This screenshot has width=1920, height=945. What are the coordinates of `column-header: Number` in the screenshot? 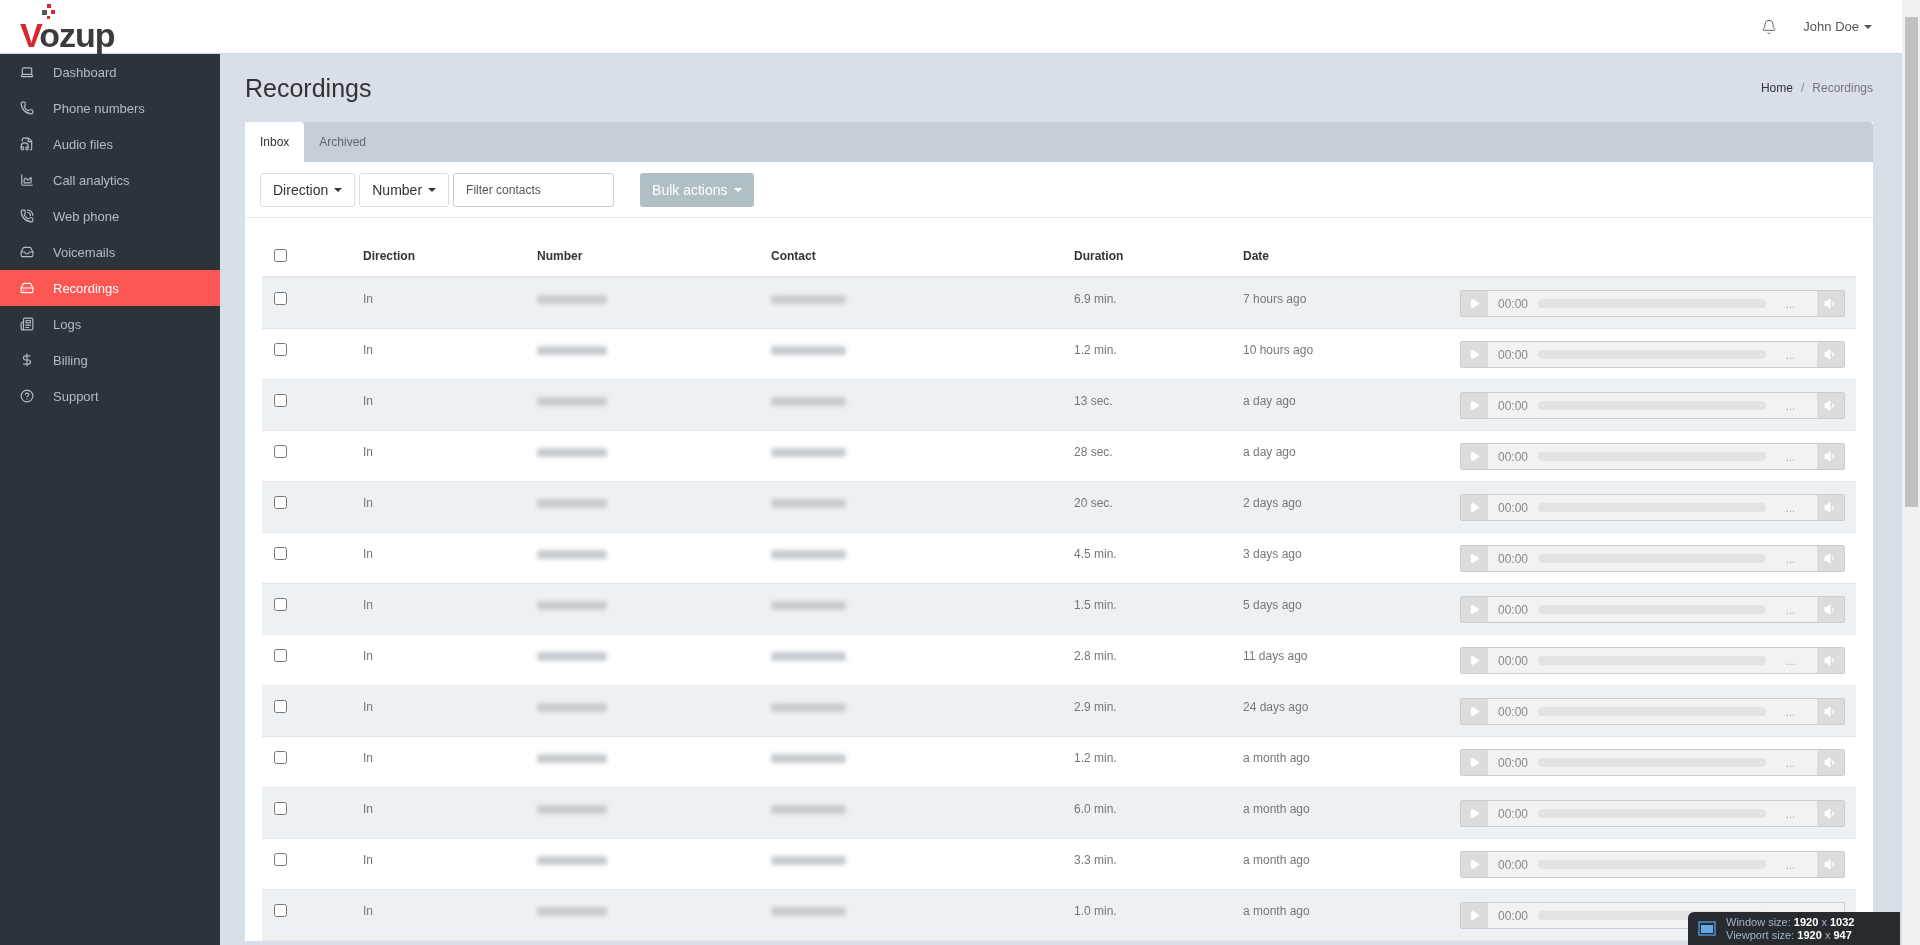 It's located at (560, 256).